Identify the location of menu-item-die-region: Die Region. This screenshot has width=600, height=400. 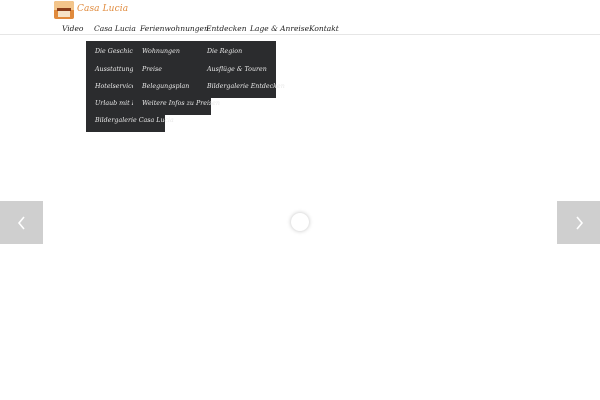
(224, 51).